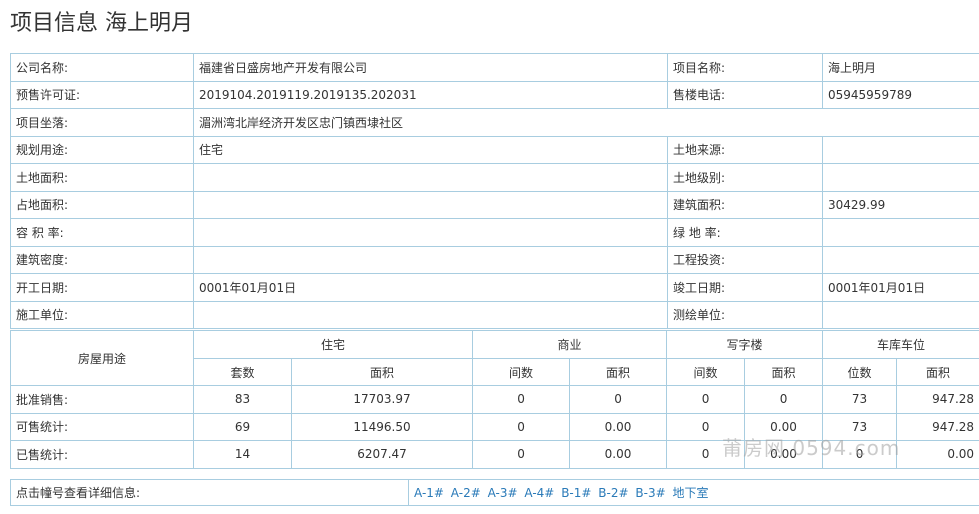  I want to click on land-grade-label: 土地级别:, so click(745, 177).